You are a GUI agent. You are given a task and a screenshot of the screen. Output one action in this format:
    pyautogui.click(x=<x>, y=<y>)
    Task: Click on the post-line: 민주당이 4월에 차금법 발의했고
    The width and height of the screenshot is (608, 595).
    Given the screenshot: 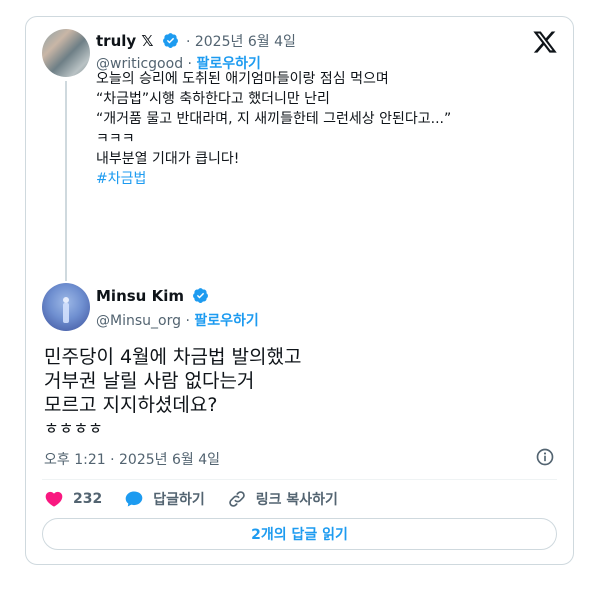 What is the action you would take?
    pyautogui.click(x=173, y=357)
    